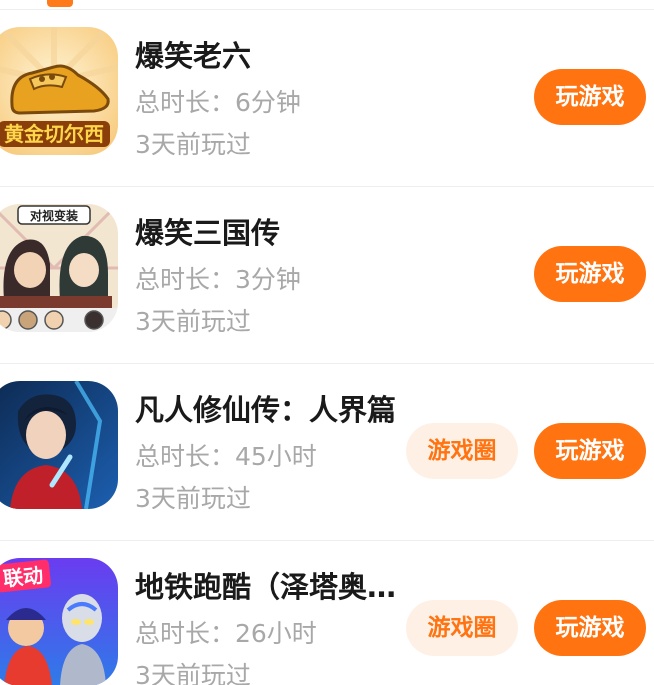 The width and height of the screenshot is (654, 685). What do you see at coordinates (59, 621) in the screenshot?
I see `subway-surfers-icon: 联动` at bounding box center [59, 621].